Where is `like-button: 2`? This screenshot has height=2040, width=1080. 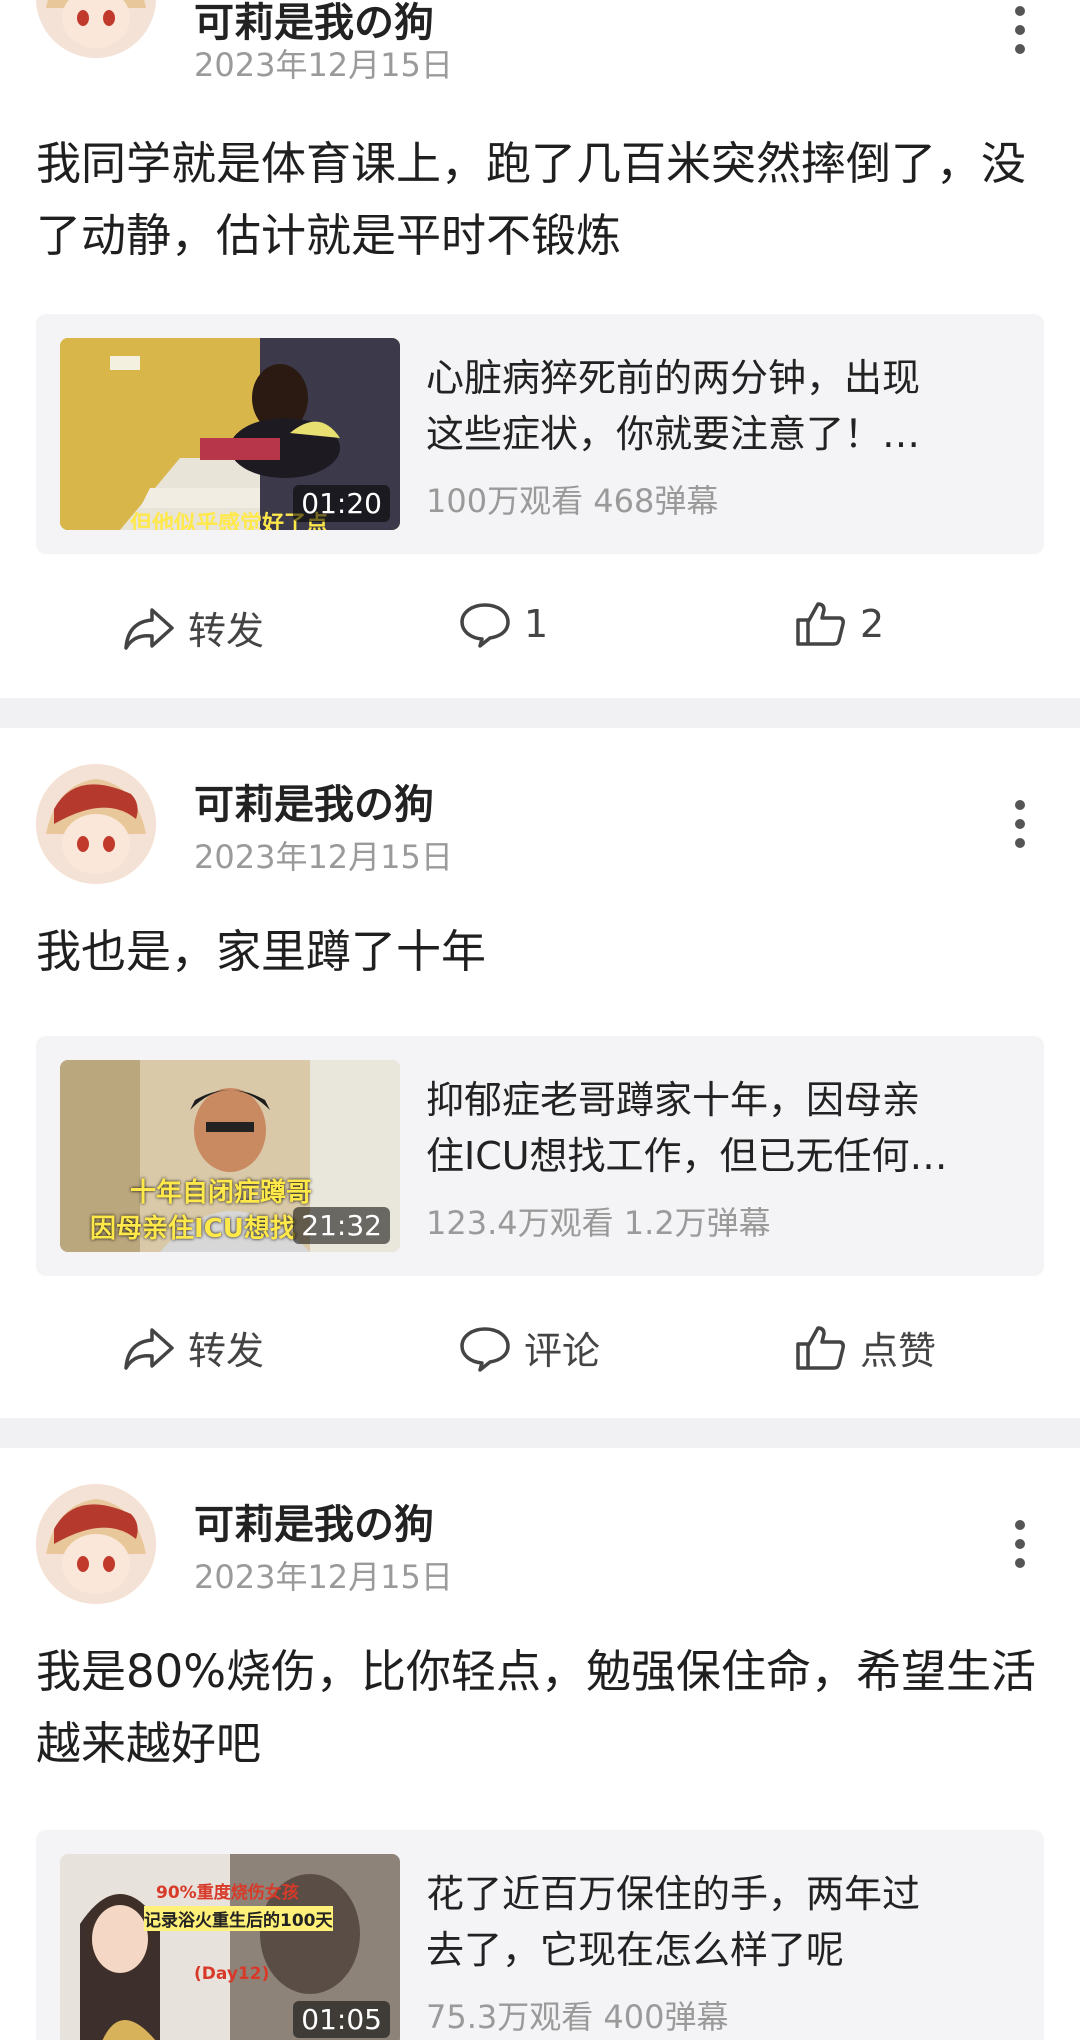
like-button: 2 is located at coordinates (839, 624).